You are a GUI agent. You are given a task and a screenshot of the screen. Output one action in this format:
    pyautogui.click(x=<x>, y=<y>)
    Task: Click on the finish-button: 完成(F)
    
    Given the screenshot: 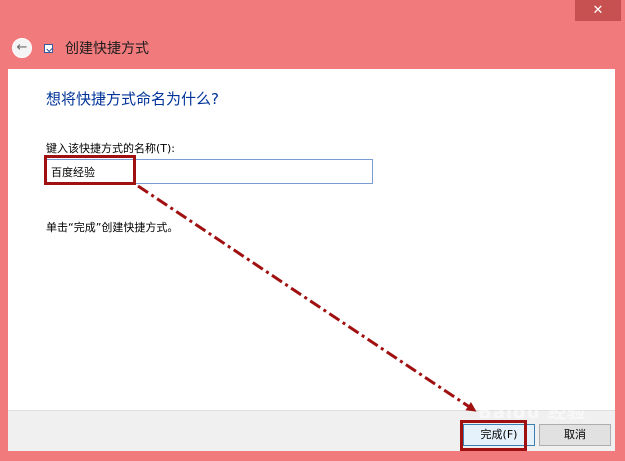 What is the action you would take?
    pyautogui.click(x=499, y=435)
    